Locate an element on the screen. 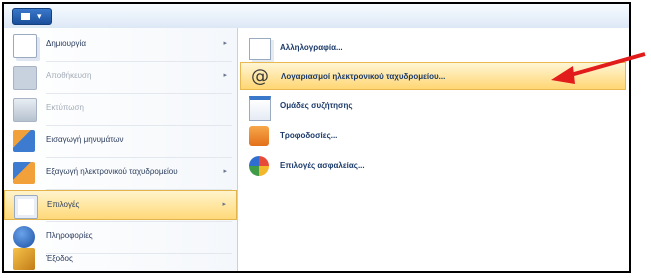 The height and width of the screenshot is (278, 651). save-icon is located at coordinates (25, 78).